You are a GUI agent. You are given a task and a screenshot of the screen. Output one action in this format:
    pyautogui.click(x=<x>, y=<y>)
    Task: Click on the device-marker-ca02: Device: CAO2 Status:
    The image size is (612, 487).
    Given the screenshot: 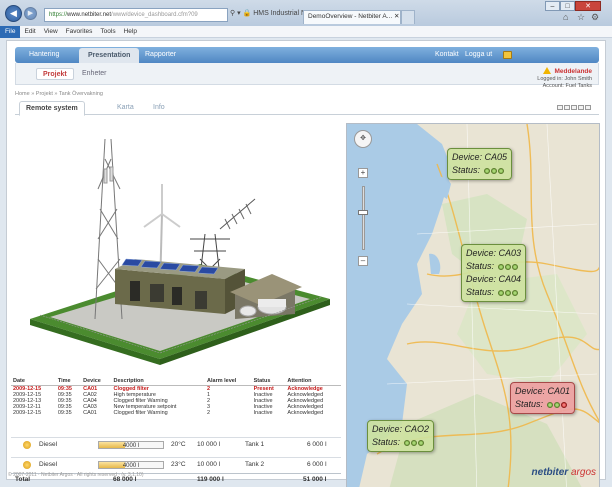 What is the action you would take?
    pyautogui.click(x=401, y=436)
    